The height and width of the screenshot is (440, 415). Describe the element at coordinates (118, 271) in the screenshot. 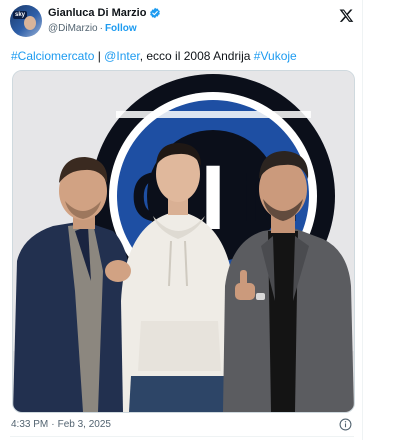

I see `handshake-hands` at that location.